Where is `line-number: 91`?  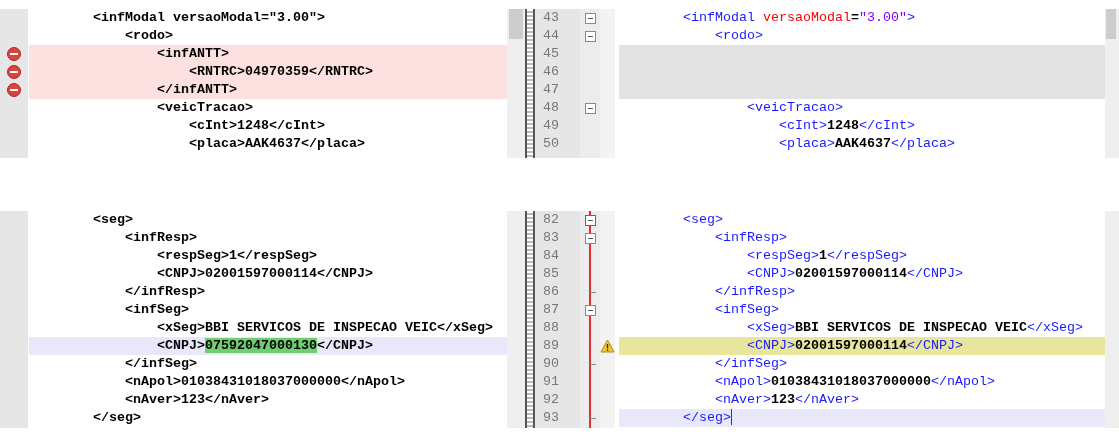 line-number: 91 is located at coordinates (551, 382).